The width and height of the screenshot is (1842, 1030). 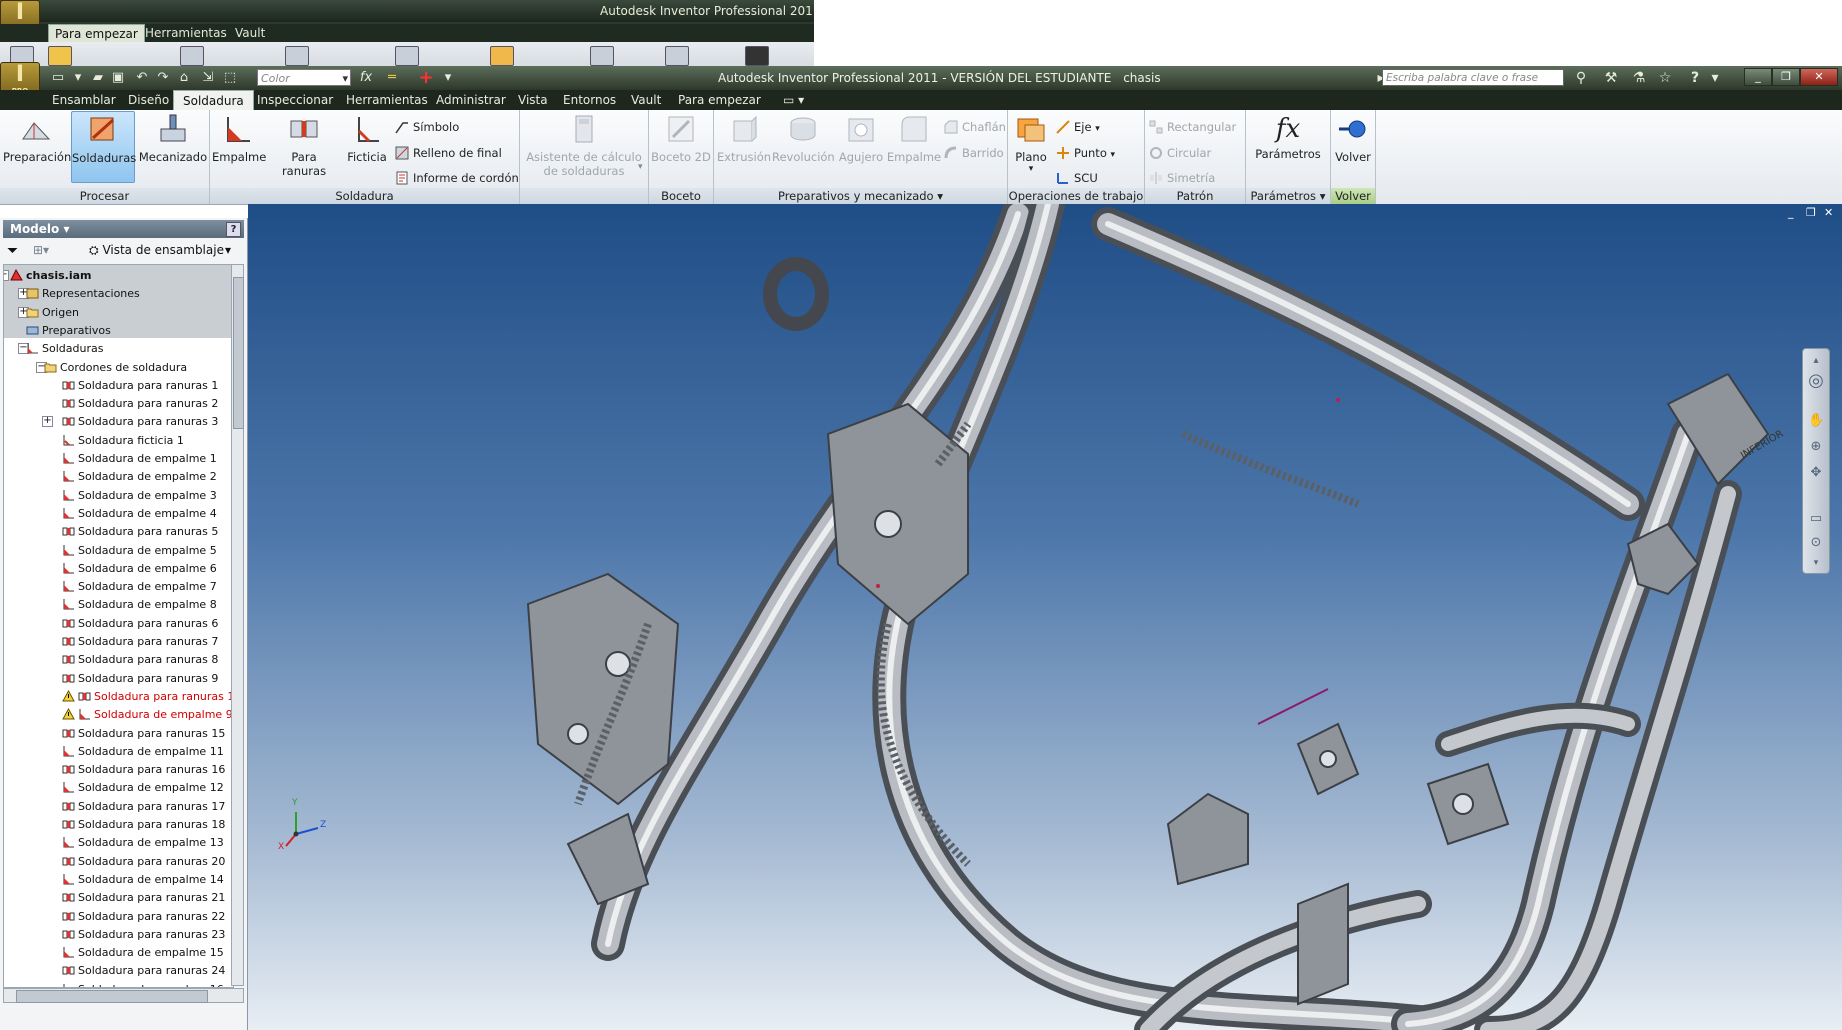 What do you see at coordinates (757, 56) in the screenshot?
I see `road-icon` at bounding box center [757, 56].